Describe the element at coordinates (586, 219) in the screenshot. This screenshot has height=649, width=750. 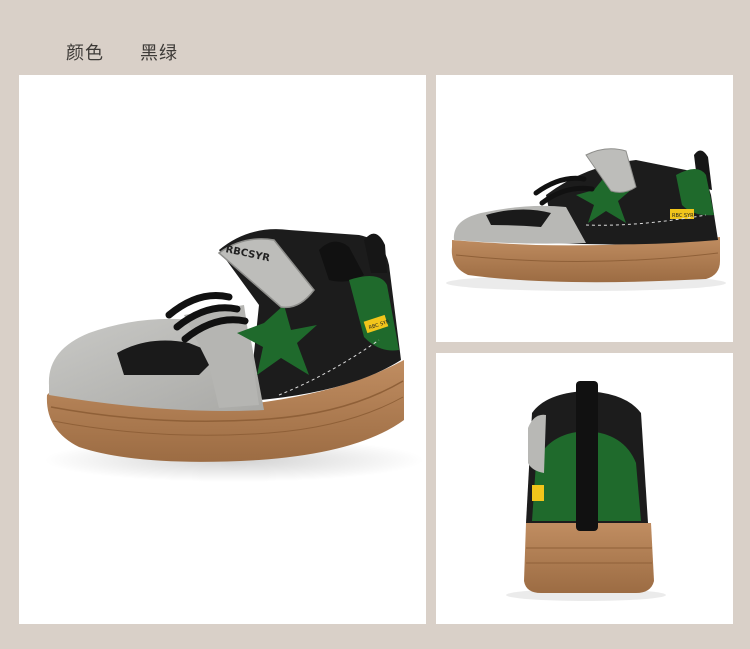
I see `sneaker-side-view: RBC SYR` at that location.